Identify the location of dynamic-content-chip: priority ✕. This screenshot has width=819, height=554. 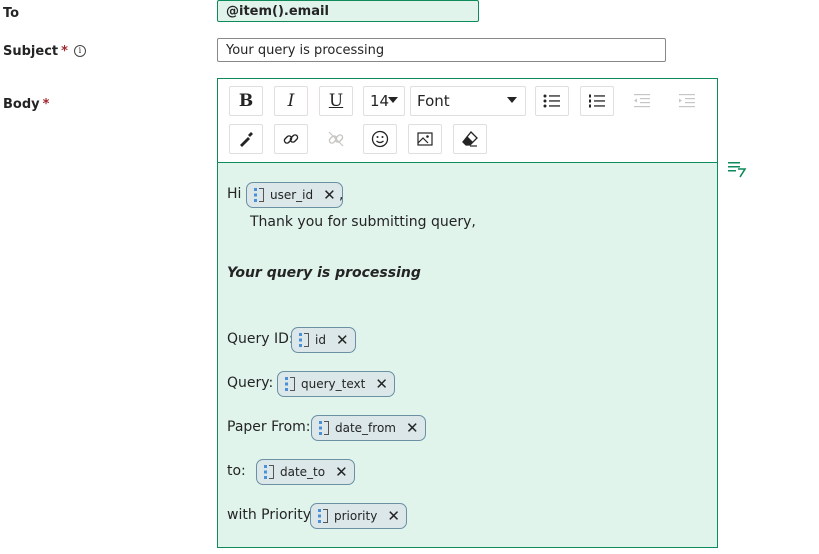
(358, 516).